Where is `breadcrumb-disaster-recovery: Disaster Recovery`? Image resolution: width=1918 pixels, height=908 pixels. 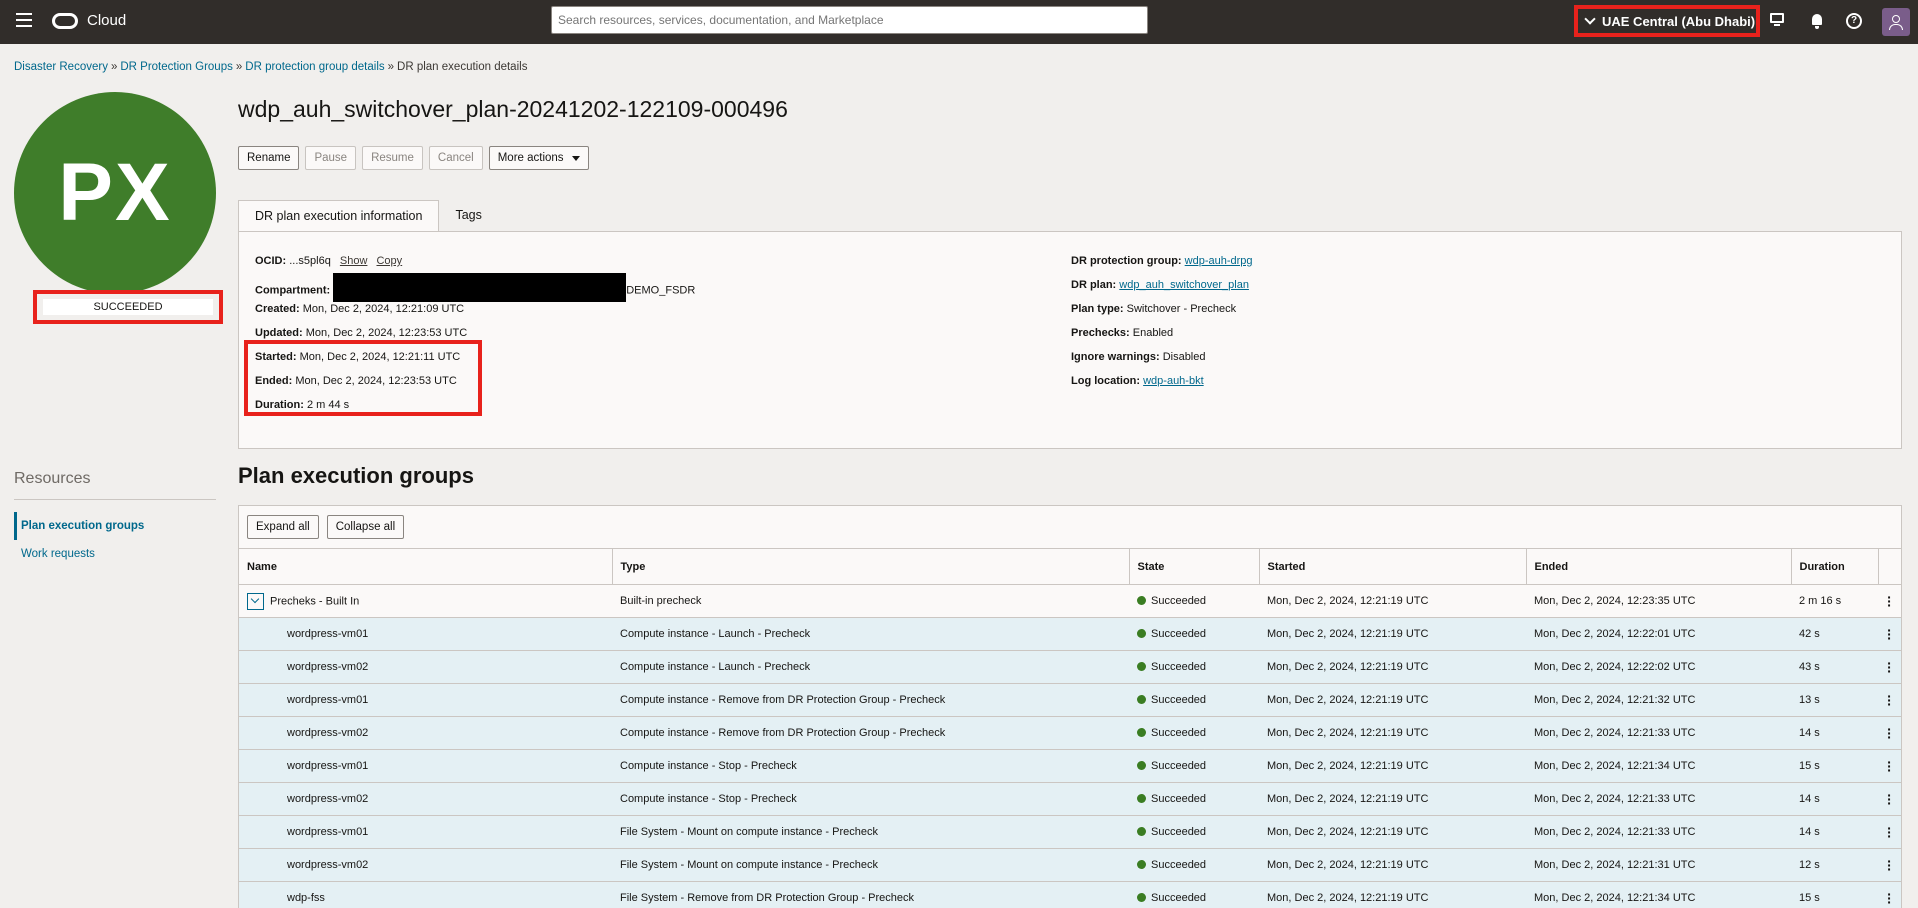 breadcrumb-disaster-recovery: Disaster Recovery is located at coordinates (61, 67).